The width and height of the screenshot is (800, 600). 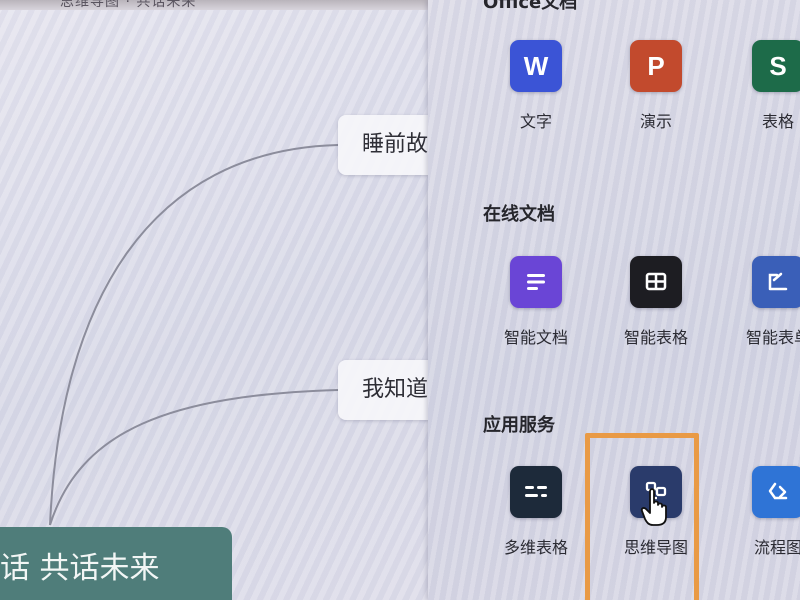 I want to click on tile-smart-doc: 智能文档, so click(x=538, y=306).